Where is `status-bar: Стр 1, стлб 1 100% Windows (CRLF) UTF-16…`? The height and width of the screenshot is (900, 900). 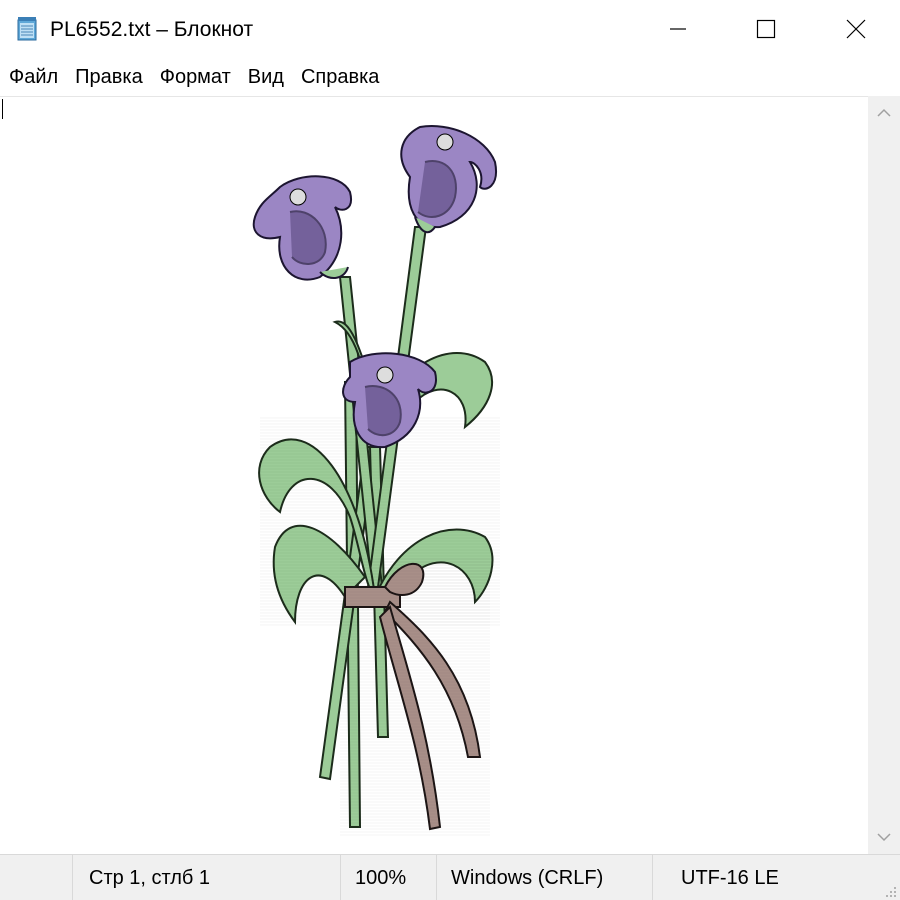
status-bar: Стр 1, стлб 1 100% Windows (CRLF) UTF-16… is located at coordinates (450, 877).